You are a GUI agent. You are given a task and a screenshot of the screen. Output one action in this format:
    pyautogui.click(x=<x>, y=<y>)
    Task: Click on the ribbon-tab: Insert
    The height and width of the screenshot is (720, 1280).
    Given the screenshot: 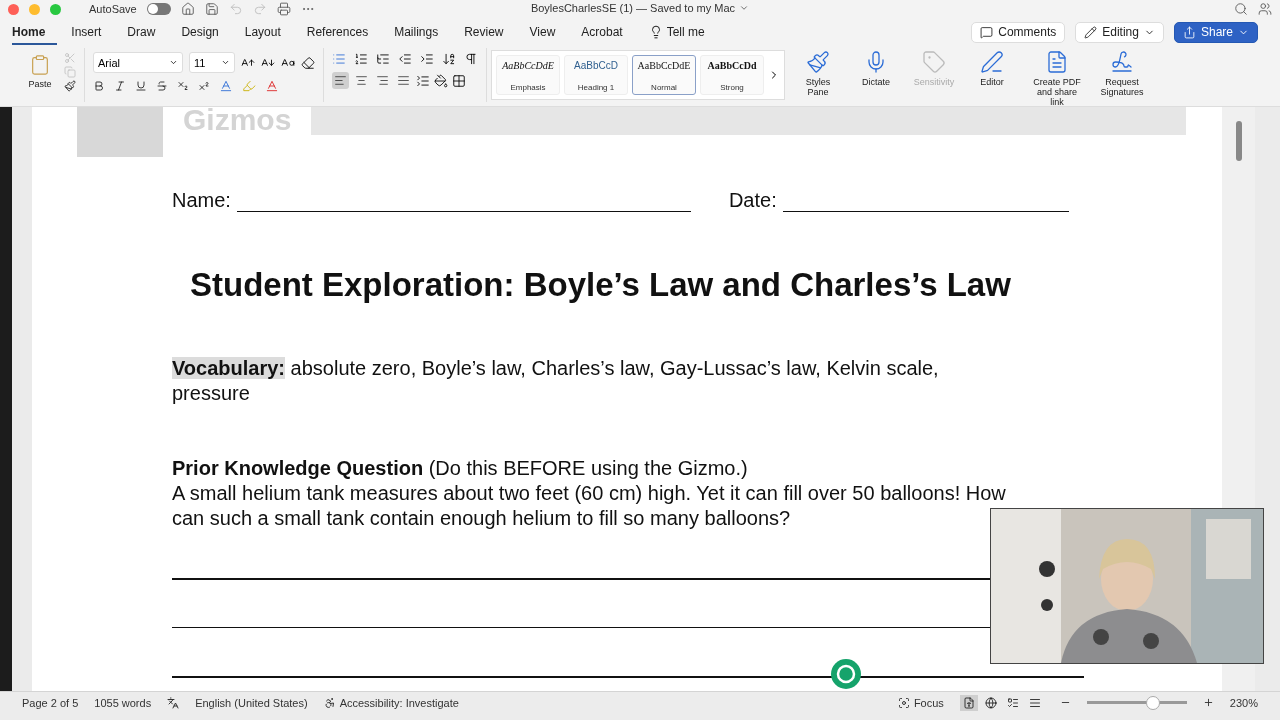 What is the action you would take?
    pyautogui.click(x=92, y=32)
    